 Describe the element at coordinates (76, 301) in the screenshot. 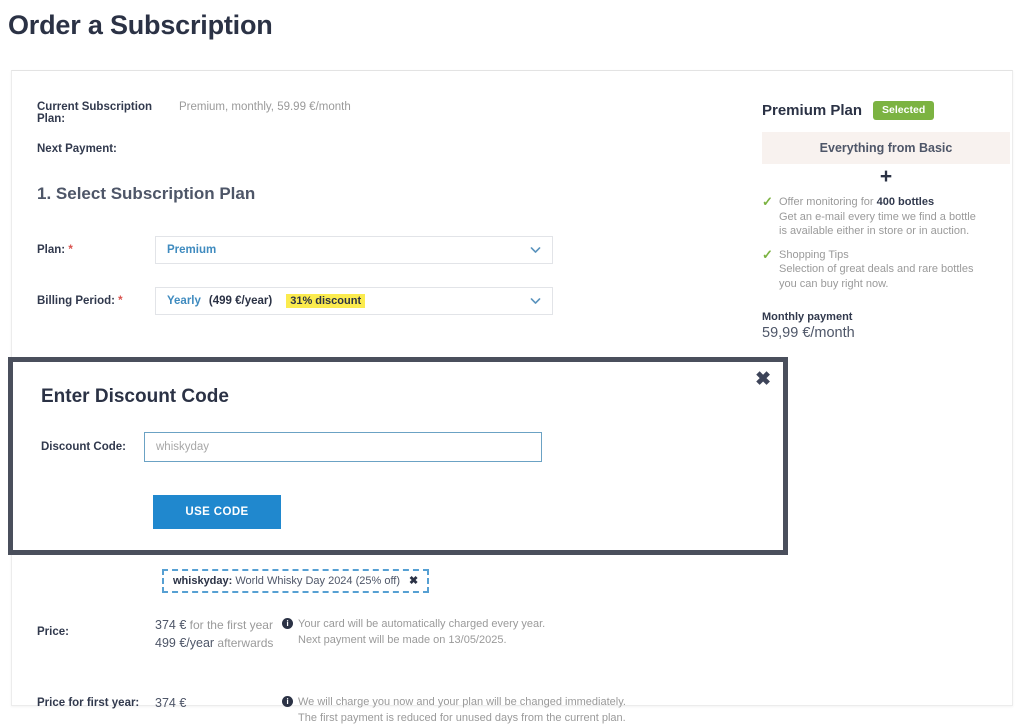

I see `billing-period-label-text: Billing Period:` at that location.